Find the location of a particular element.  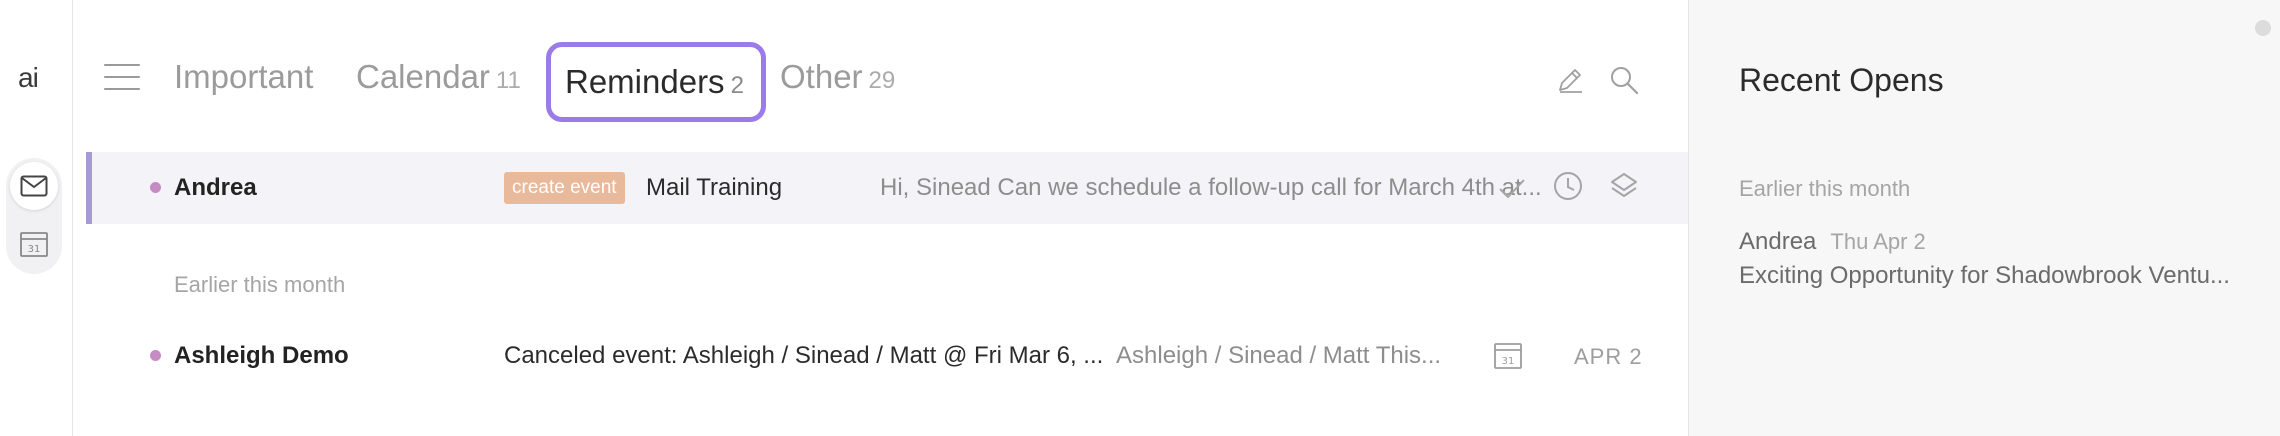

check-icon is located at coordinates (1512, 188).